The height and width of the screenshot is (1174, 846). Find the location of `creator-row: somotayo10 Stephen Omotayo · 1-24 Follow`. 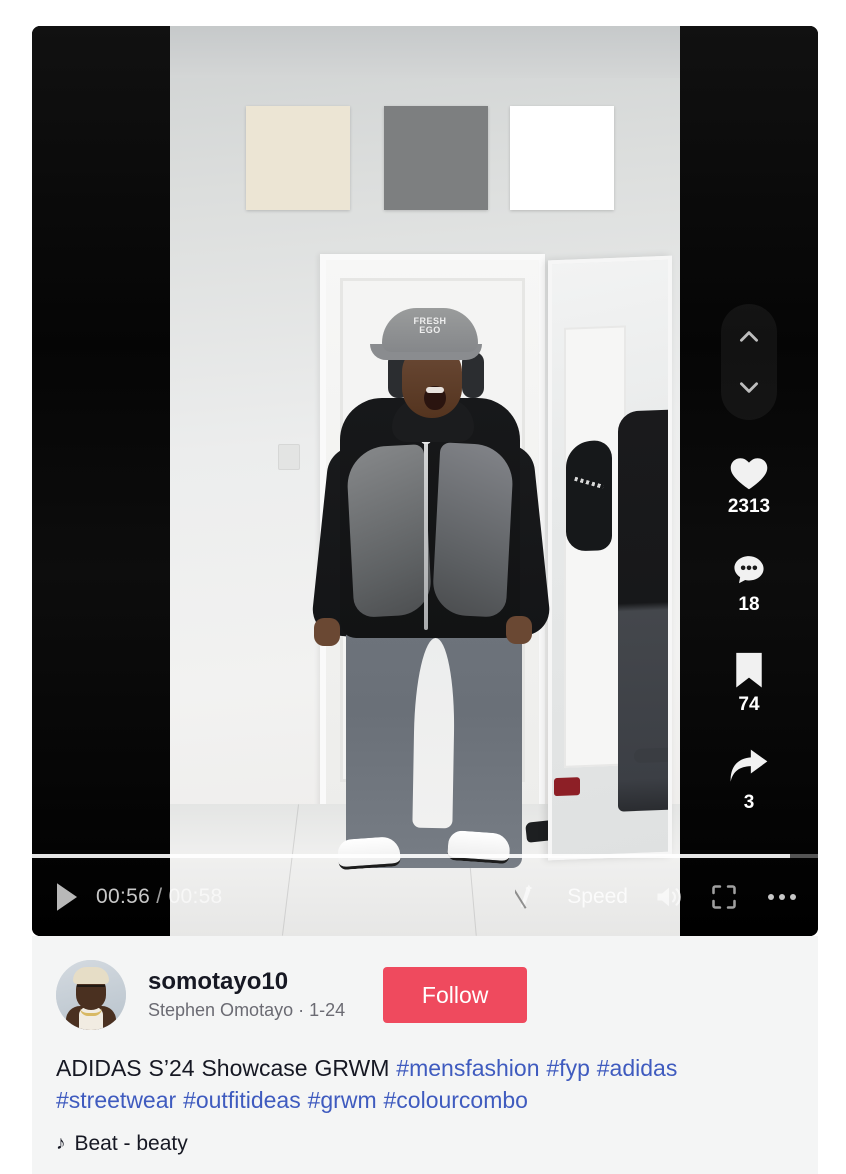

creator-row: somotayo10 Stephen Omotayo · 1-24 Follow is located at coordinates (425, 995).